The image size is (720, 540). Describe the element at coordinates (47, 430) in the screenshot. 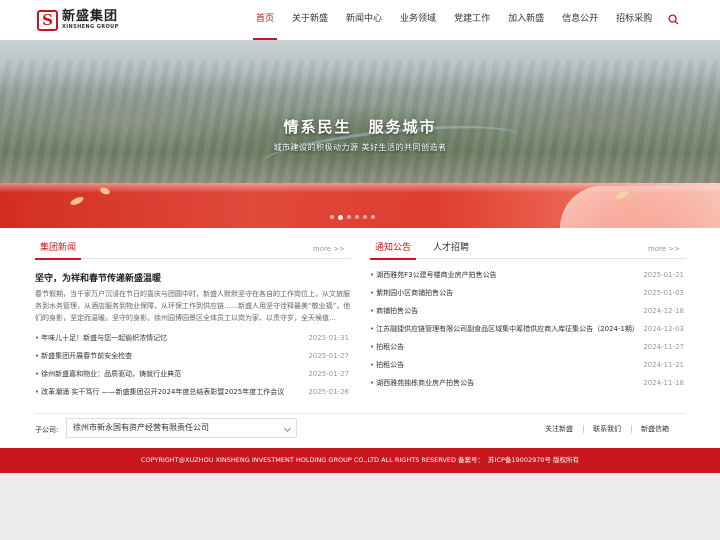

I see `subsidiary-label: 子公司:` at that location.